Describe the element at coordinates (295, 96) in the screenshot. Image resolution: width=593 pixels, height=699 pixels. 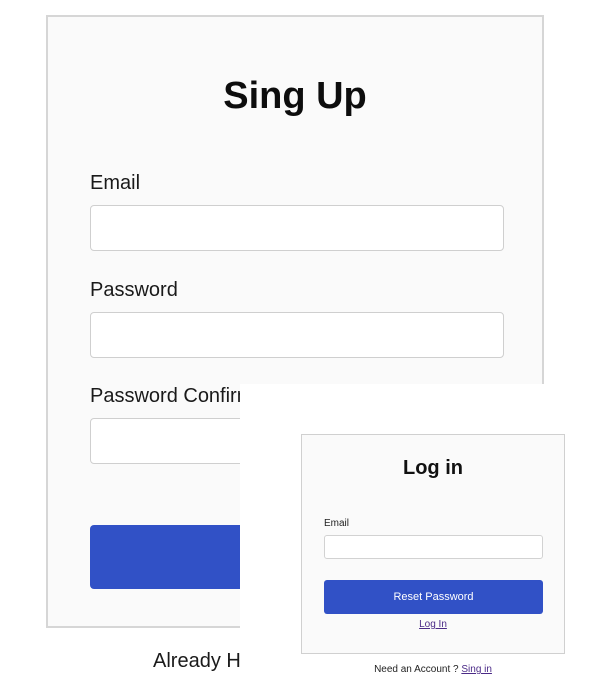
I see `signup-title: Sing Up` at that location.